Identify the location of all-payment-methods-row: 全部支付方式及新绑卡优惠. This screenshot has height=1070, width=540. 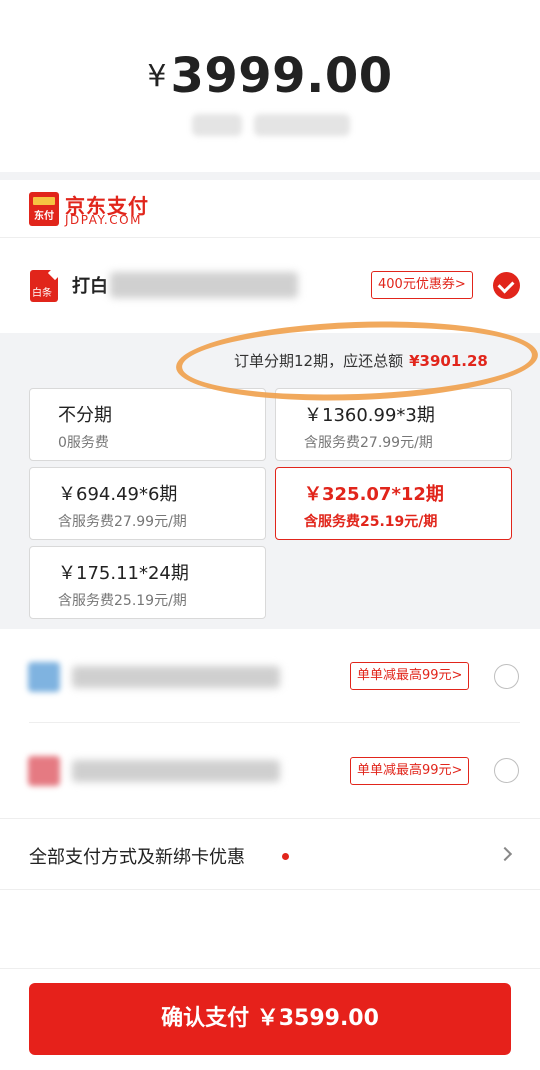
(270, 854).